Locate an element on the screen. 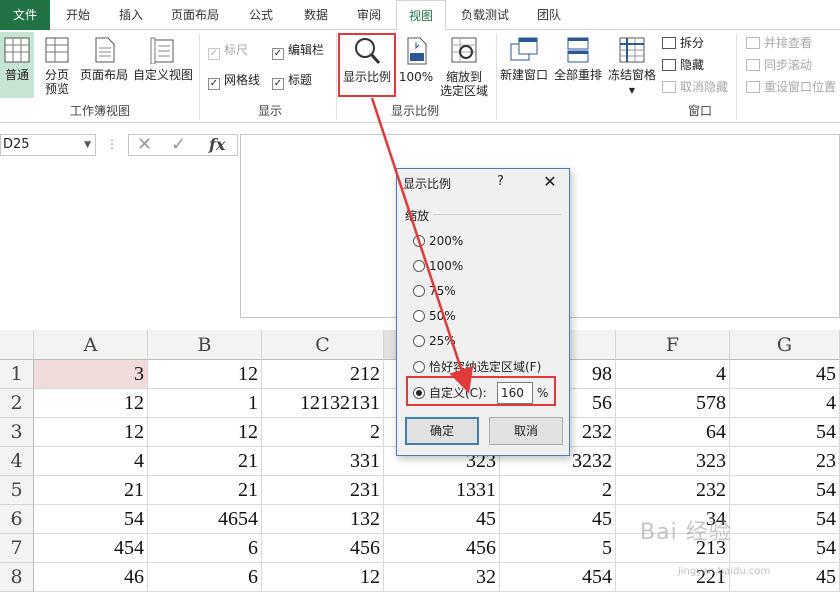 The width and height of the screenshot is (840, 592). row-header-8: 8 is located at coordinates (17, 577).